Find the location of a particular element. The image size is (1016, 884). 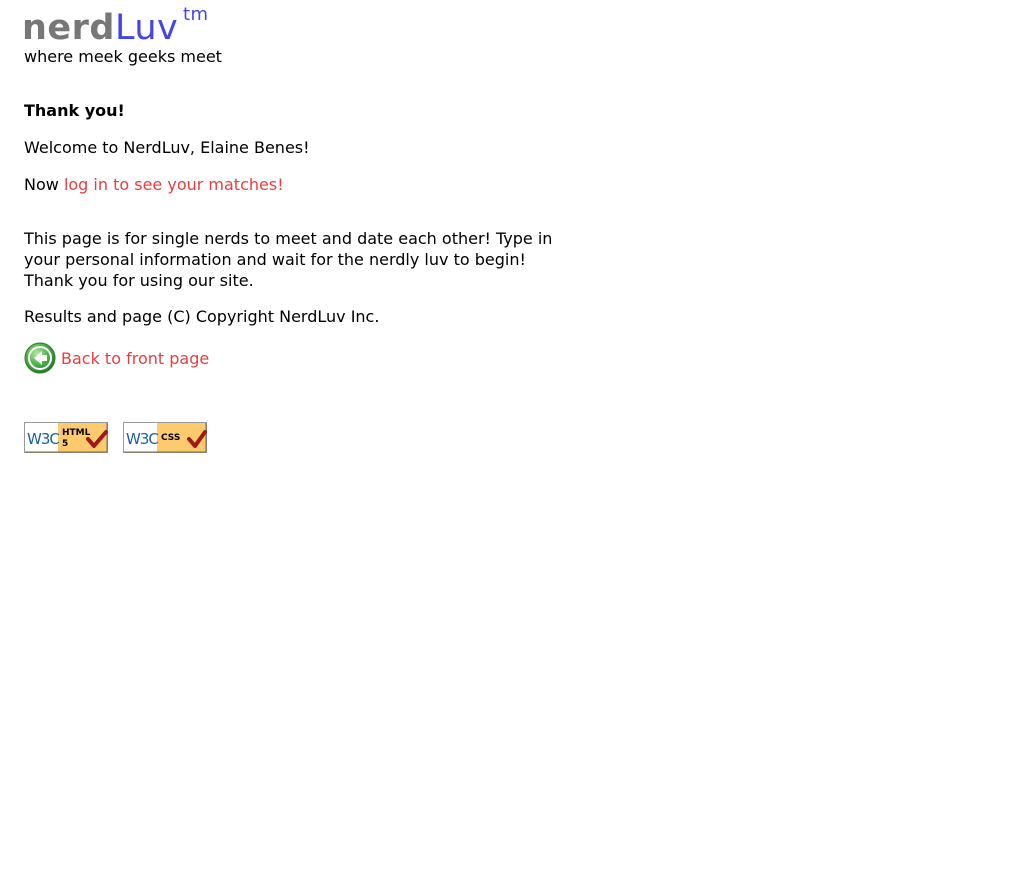

w3c-css-badge: W3C CSS is located at coordinates (165, 437).